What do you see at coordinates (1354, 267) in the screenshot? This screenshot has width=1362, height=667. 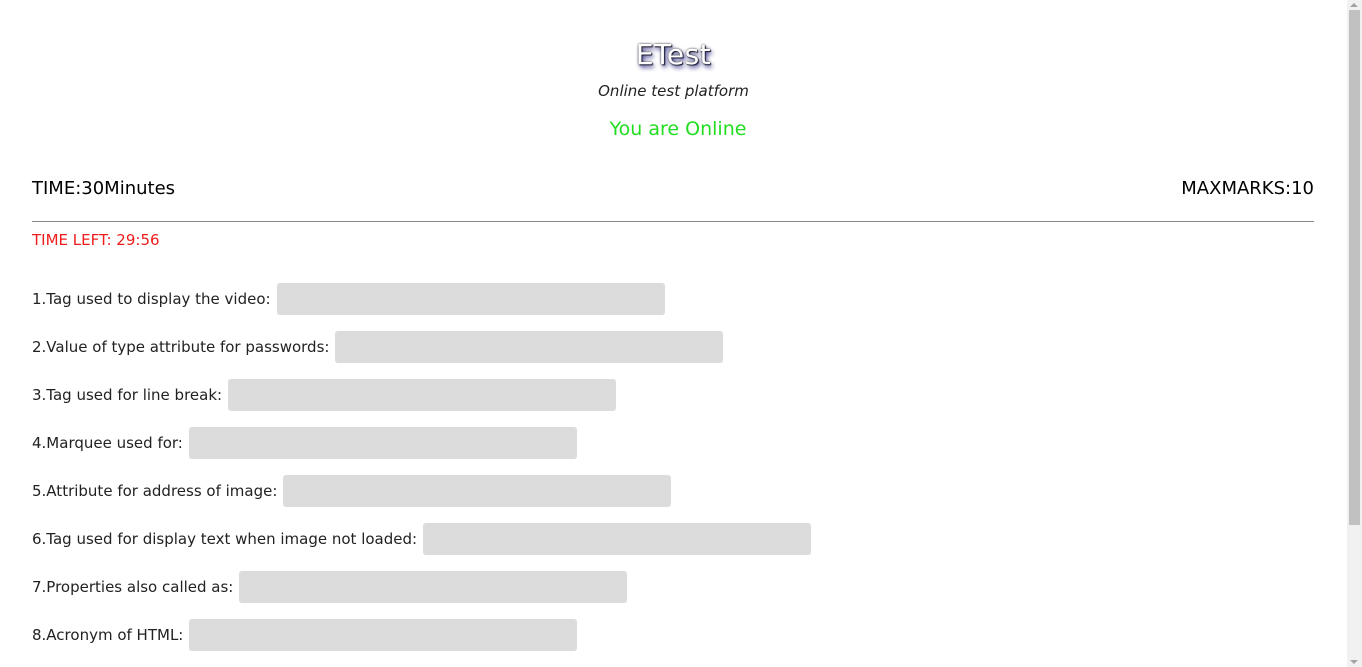 I see `scrollbar-thumb` at bounding box center [1354, 267].